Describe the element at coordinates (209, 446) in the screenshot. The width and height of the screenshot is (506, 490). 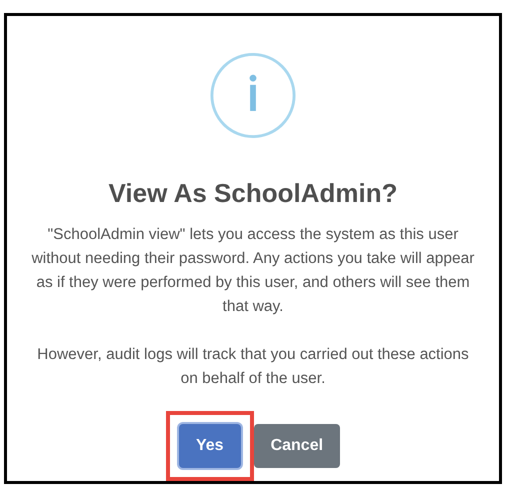
I see `yes-button: Yes` at that location.